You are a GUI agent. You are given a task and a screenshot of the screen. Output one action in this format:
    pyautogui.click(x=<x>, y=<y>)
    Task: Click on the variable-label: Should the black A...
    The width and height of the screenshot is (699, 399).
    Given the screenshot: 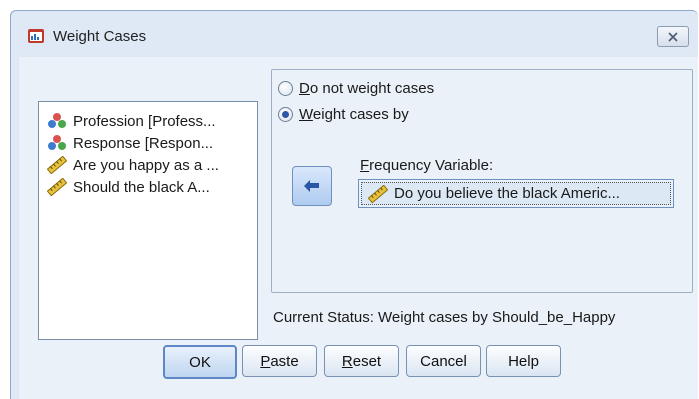 What is the action you would take?
    pyautogui.click(x=141, y=187)
    